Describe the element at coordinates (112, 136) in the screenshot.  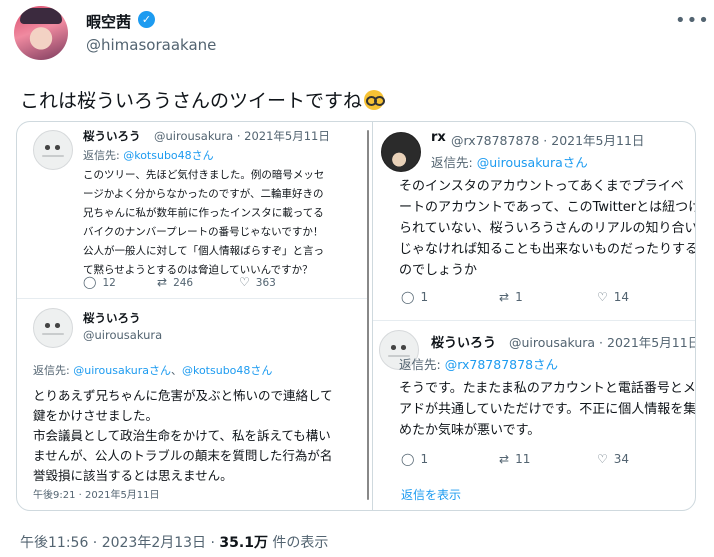
I see `left-t1-name: 桜ういろう` at that location.